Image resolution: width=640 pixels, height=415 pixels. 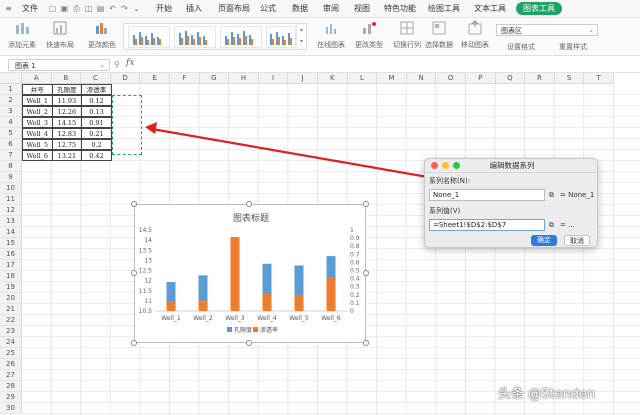 What do you see at coordinates (487, 195) in the screenshot?
I see `series-name-input: None_1` at bounding box center [487, 195].